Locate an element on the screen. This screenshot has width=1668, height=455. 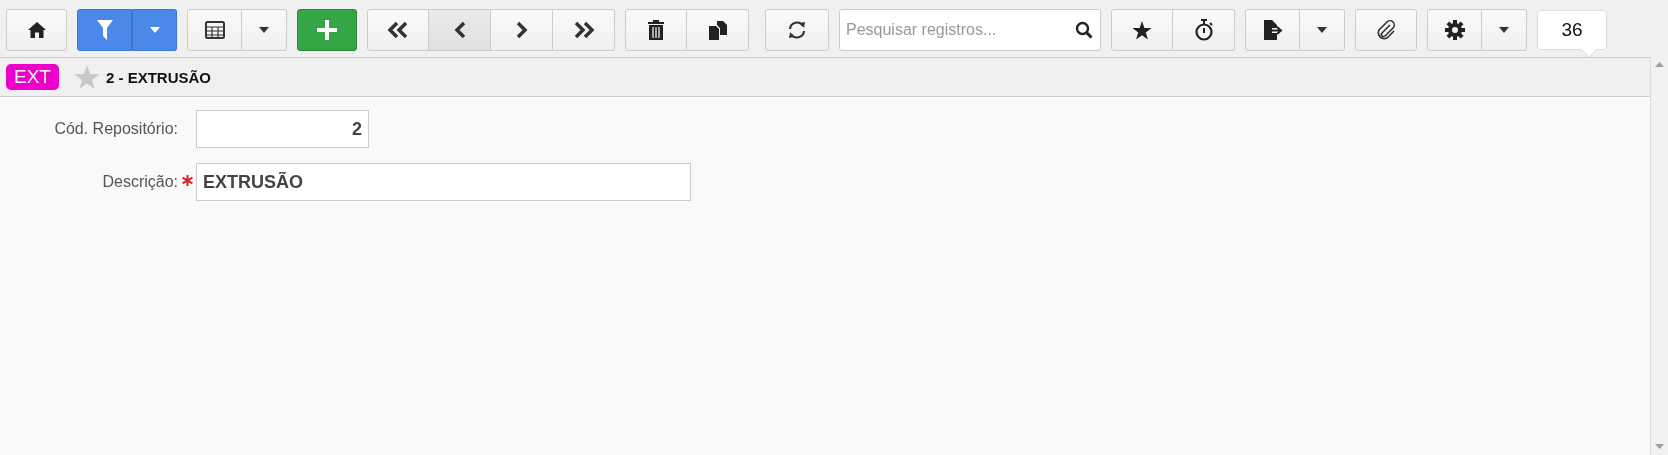
previous-record-button is located at coordinates (460, 30).